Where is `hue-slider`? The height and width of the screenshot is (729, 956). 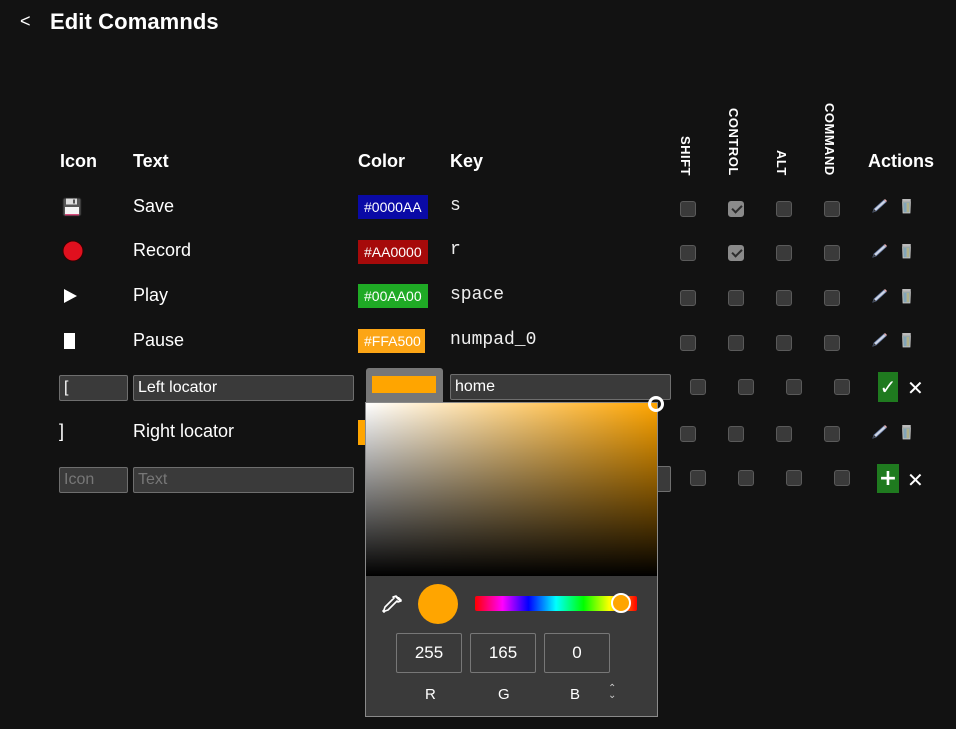
hue-slider is located at coordinates (556, 603).